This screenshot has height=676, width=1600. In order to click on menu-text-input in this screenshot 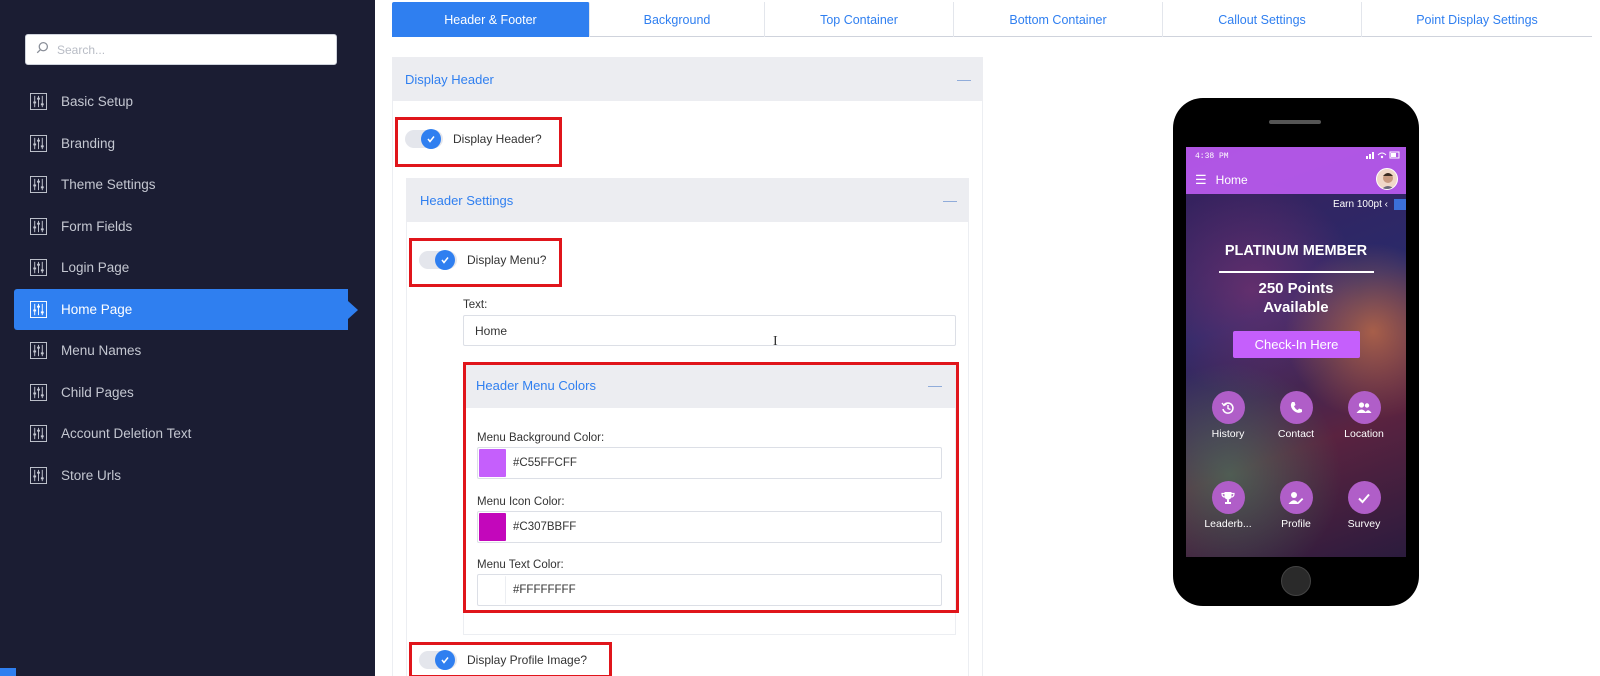, I will do `click(709, 330)`.